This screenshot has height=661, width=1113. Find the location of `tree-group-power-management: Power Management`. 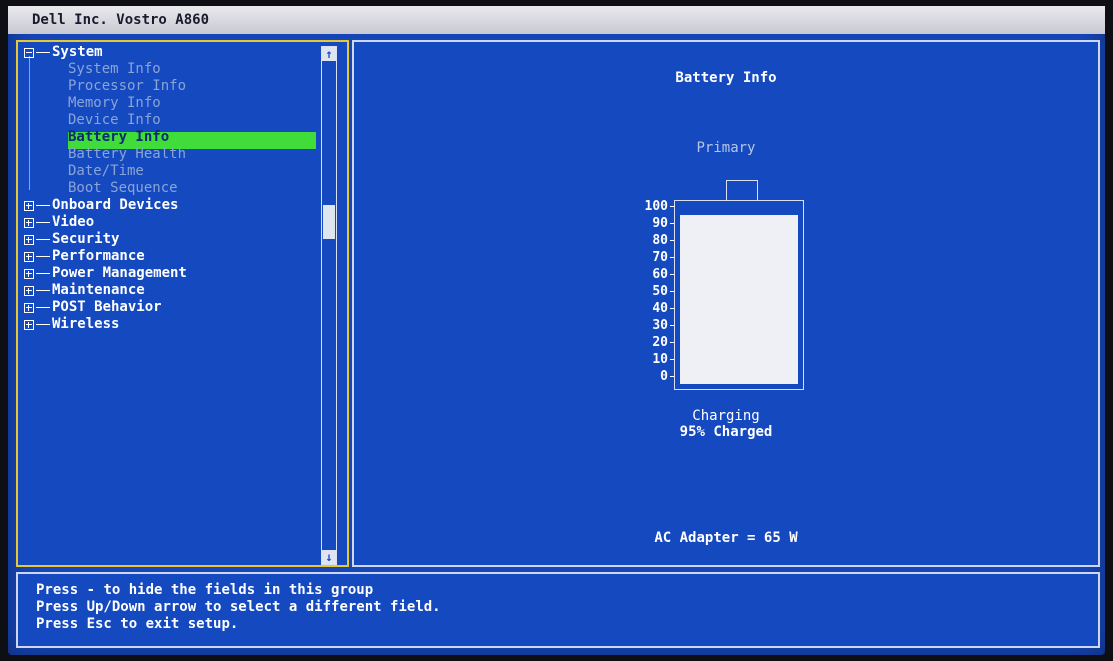

tree-group-power-management: Power Management is located at coordinates (169, 273).